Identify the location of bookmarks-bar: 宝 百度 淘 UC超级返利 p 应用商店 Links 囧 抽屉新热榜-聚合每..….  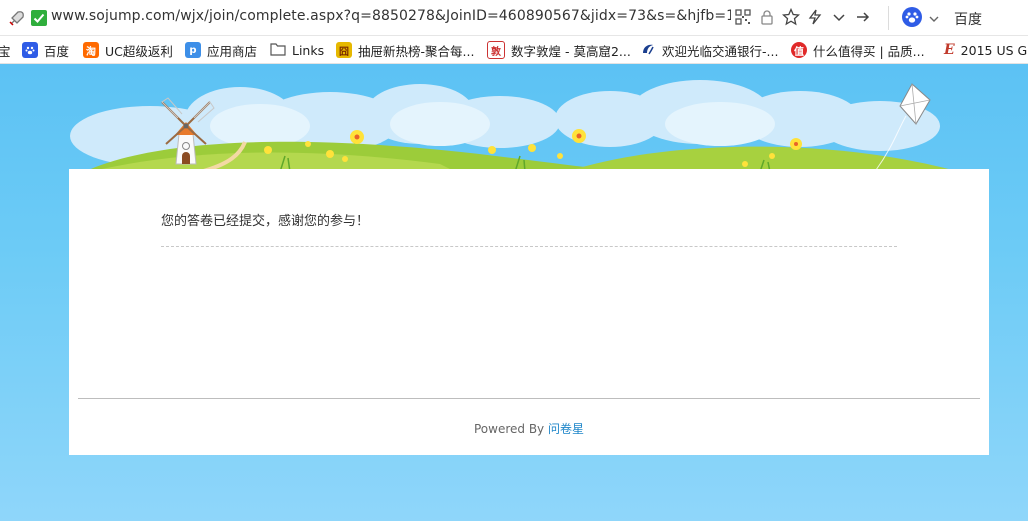
(514, 50).